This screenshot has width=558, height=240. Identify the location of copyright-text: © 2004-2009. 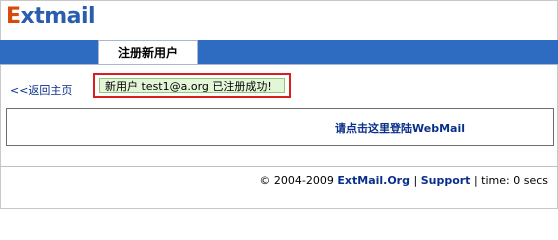
(296, 180).